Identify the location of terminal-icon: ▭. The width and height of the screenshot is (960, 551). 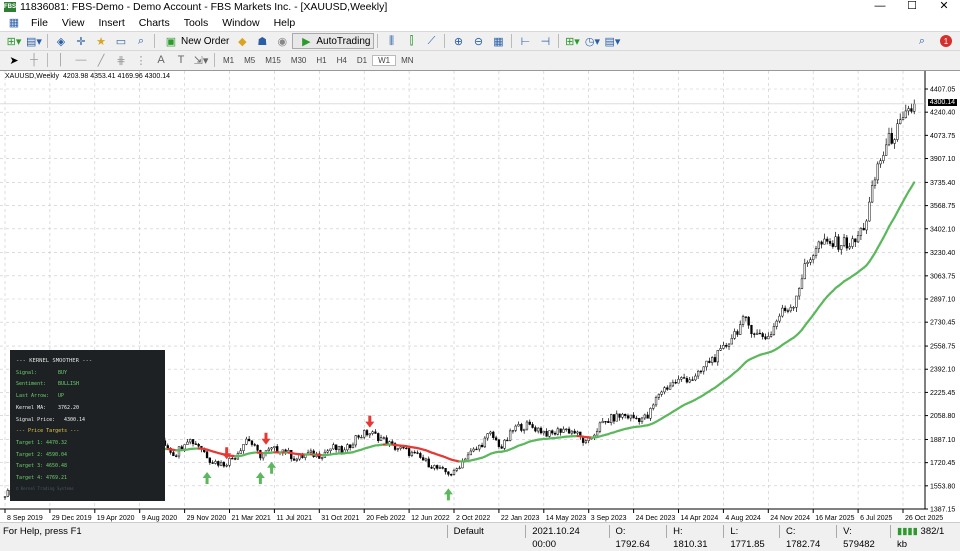
(121, 41).